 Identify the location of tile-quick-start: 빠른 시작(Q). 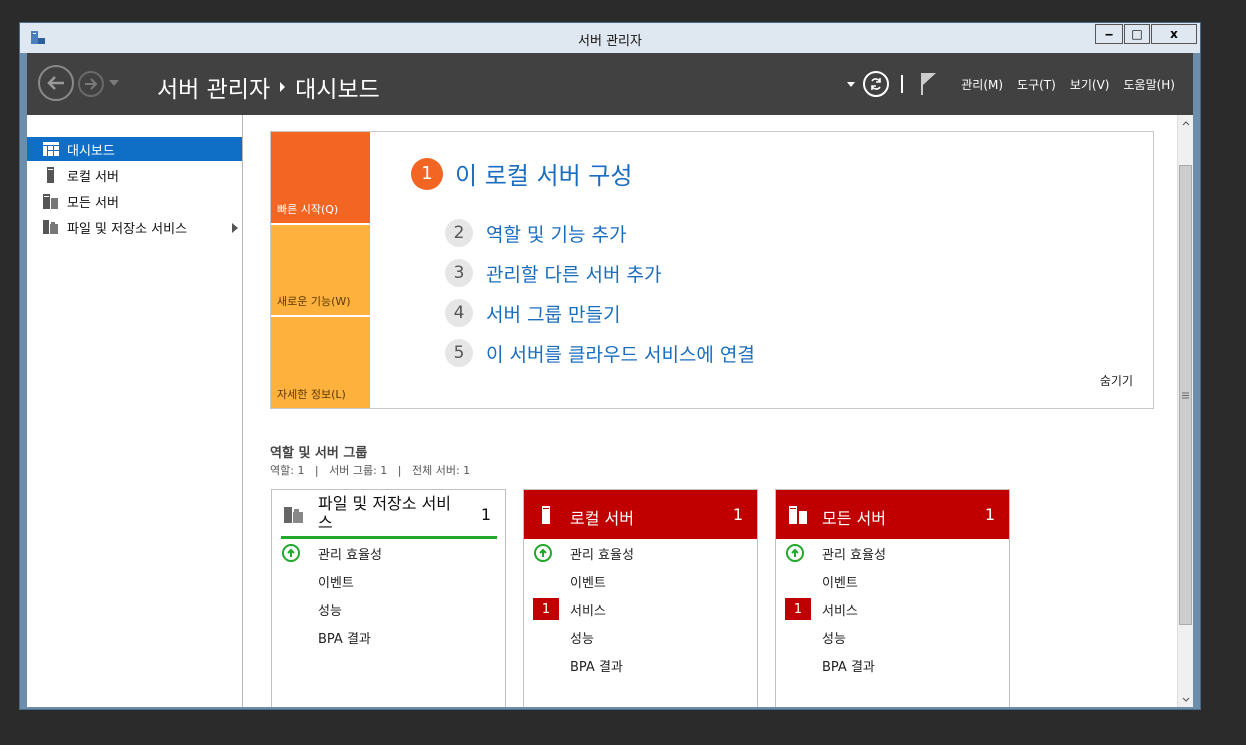
(320, 177).